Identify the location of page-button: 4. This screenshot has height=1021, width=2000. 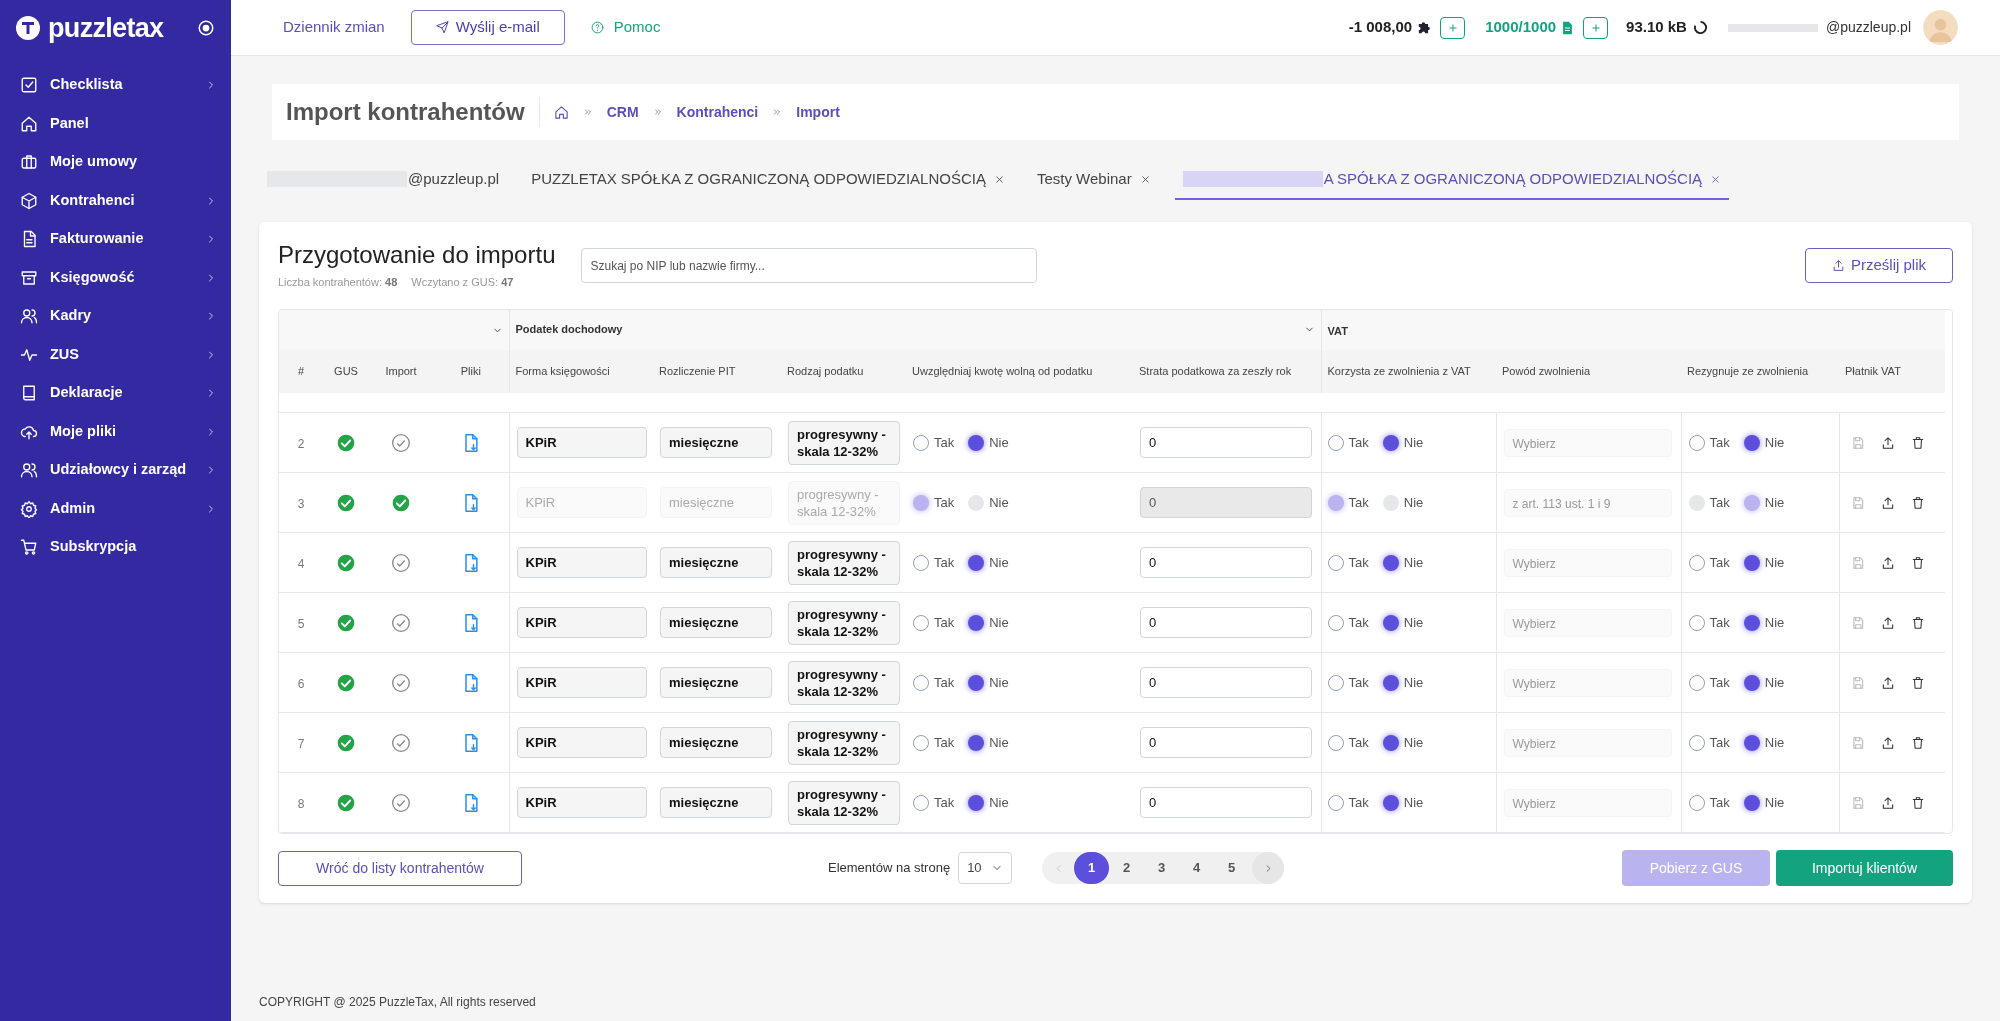
(1197, 868).